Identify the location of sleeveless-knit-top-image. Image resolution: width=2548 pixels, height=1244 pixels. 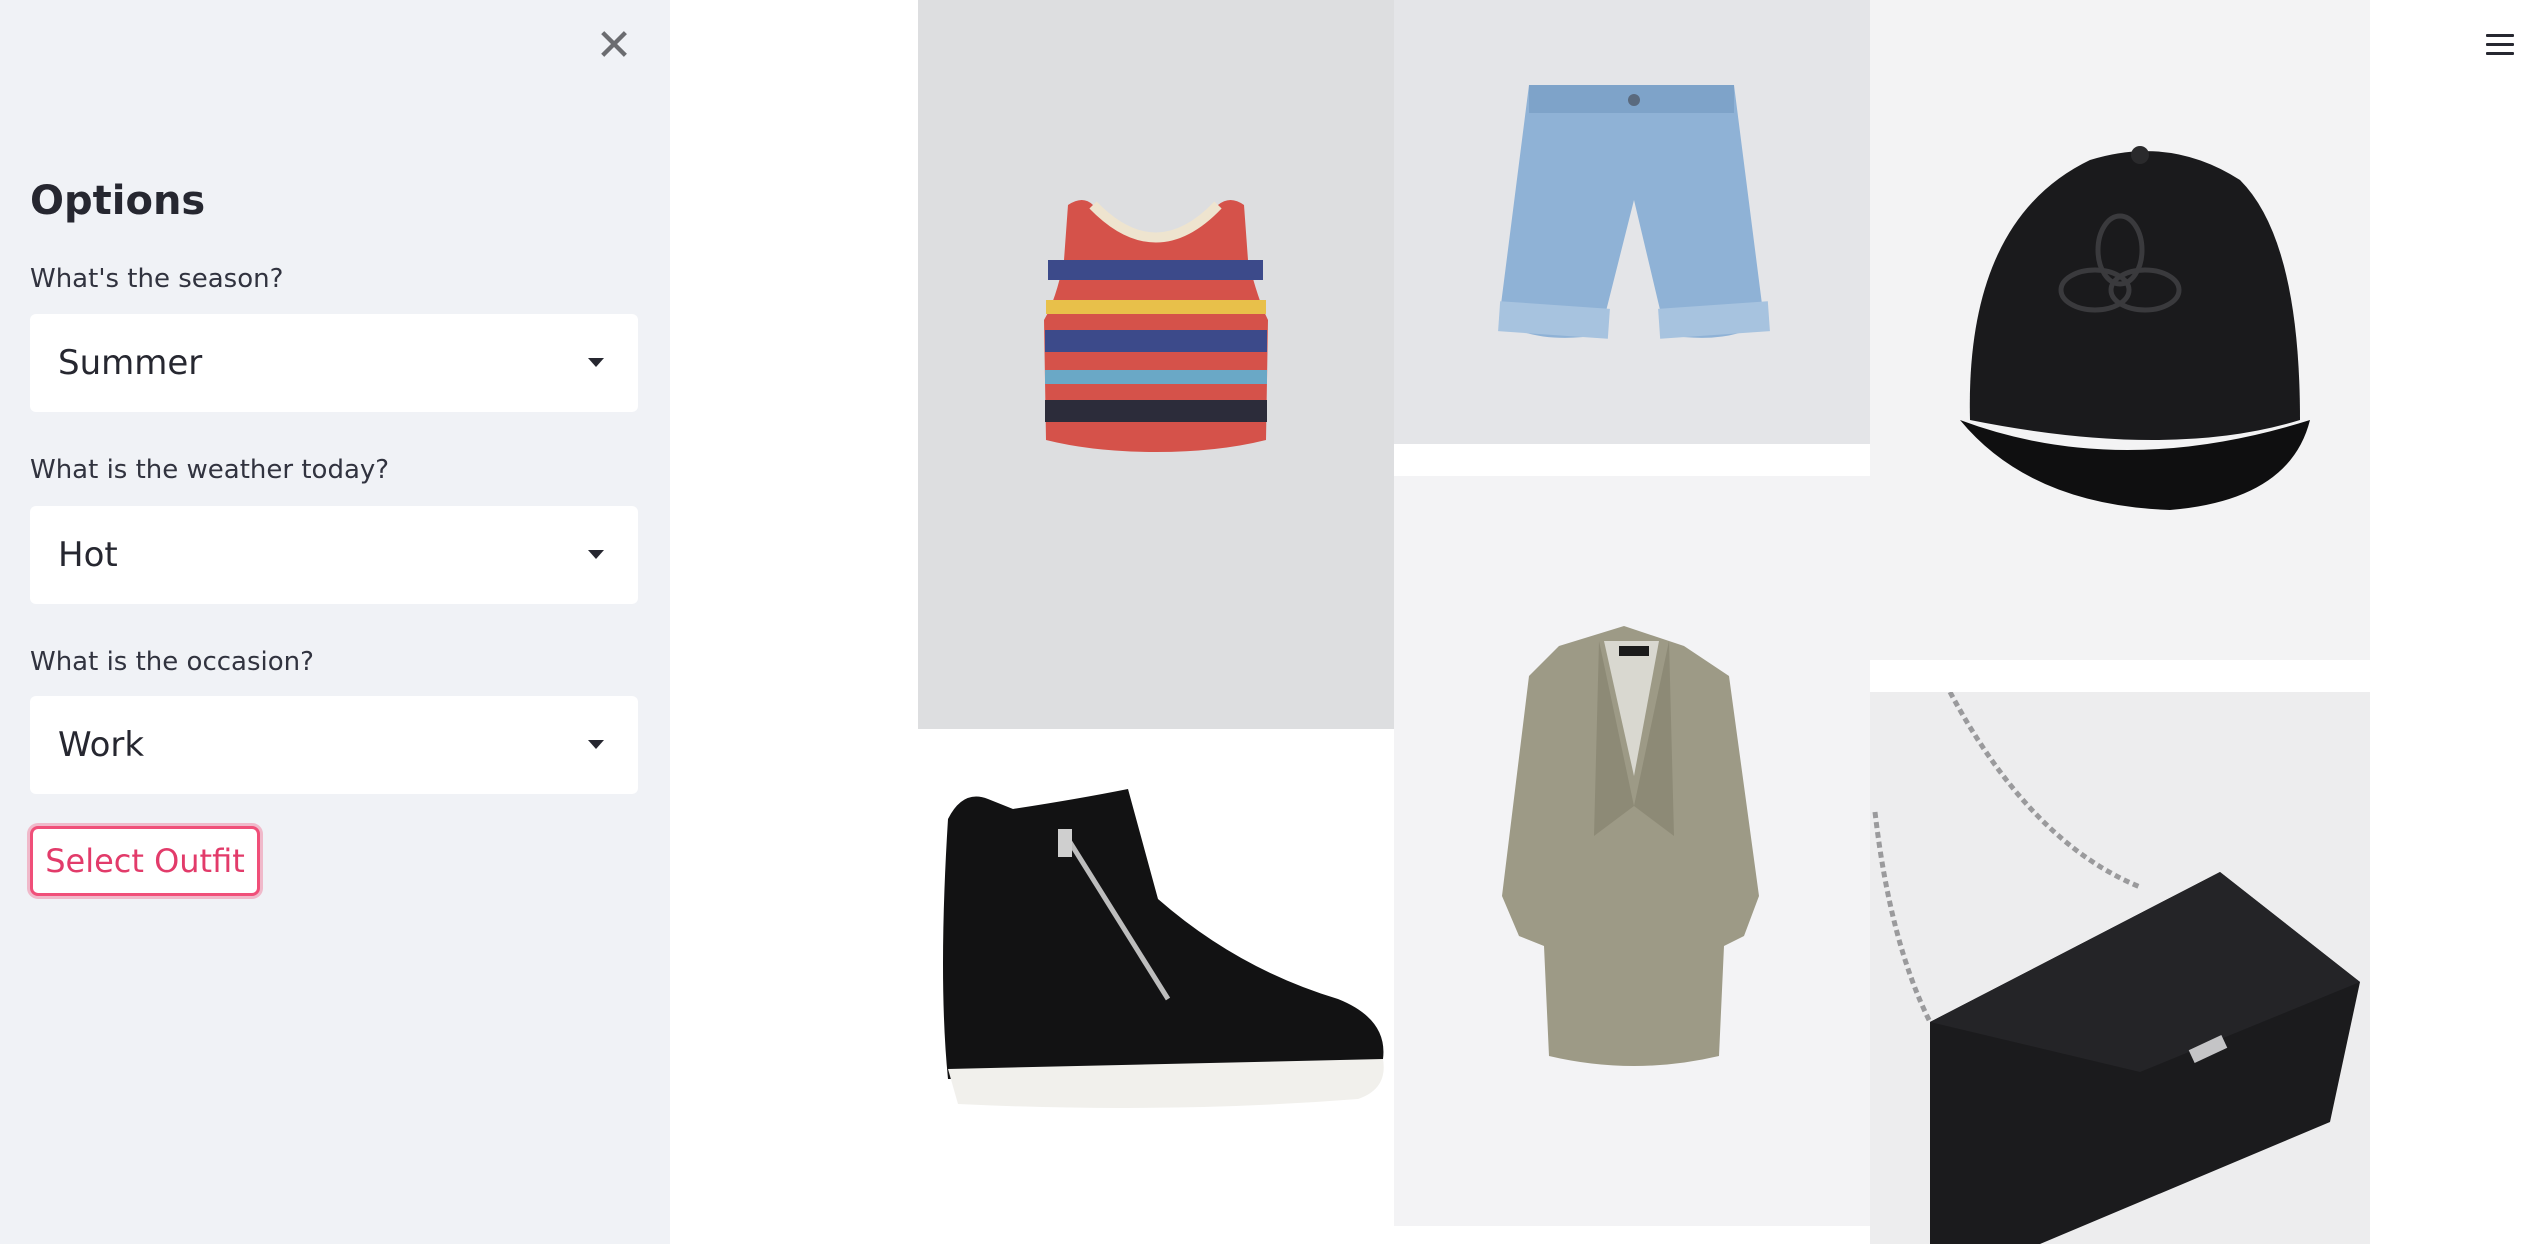
(1156, 364).